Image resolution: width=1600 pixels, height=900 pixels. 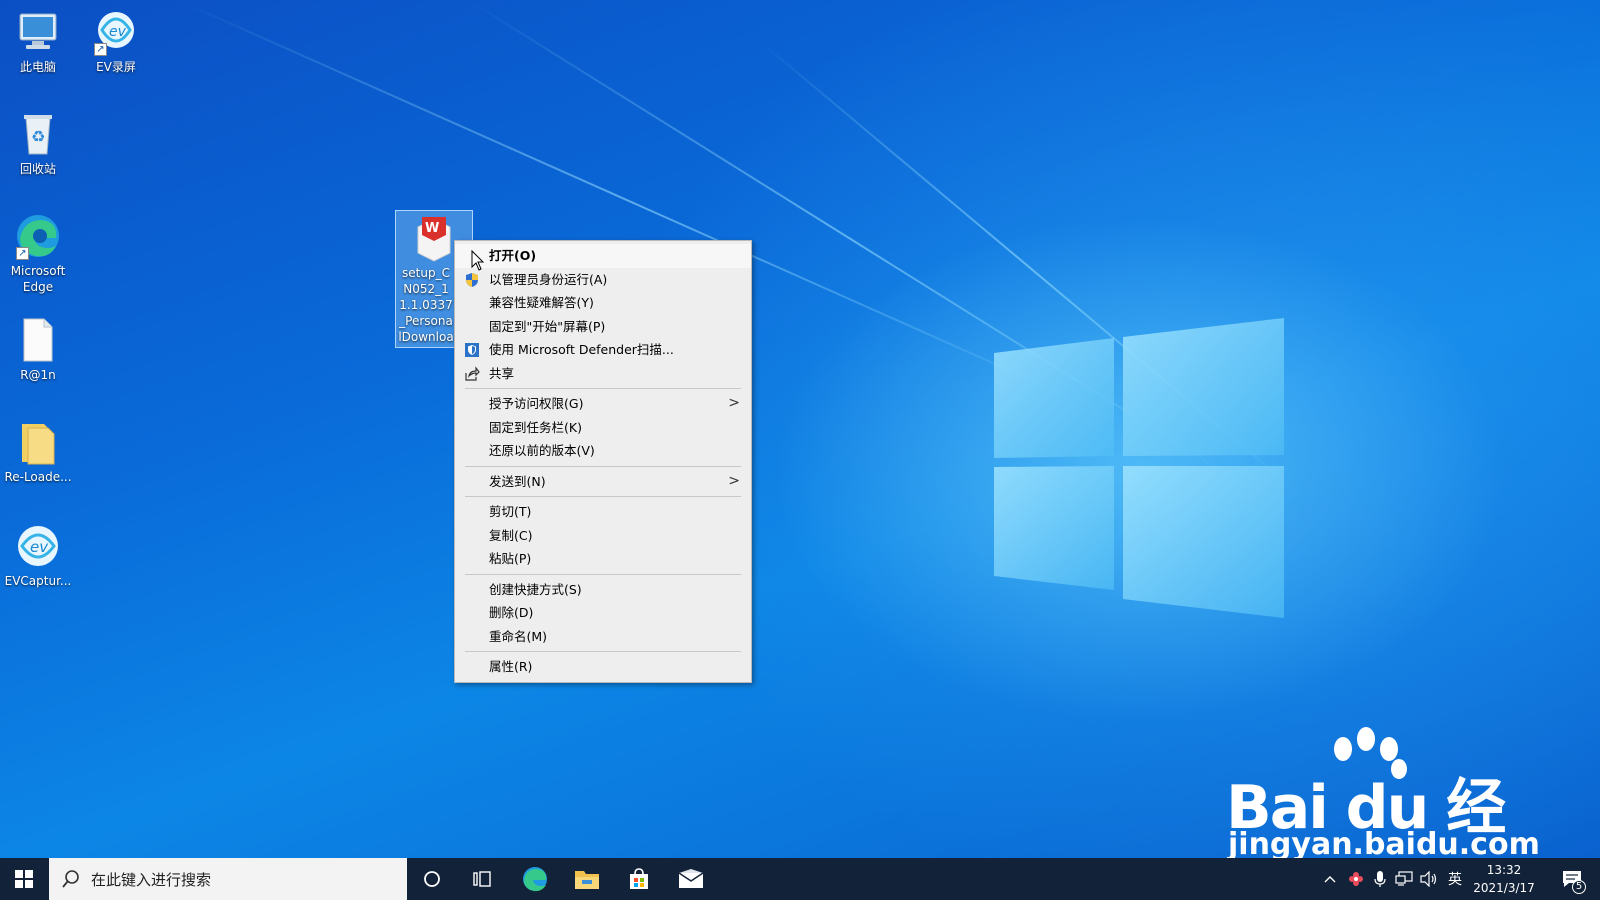 I want to click on desktop-icon-label: Microsoft Edge, so click(x=38, y=279).